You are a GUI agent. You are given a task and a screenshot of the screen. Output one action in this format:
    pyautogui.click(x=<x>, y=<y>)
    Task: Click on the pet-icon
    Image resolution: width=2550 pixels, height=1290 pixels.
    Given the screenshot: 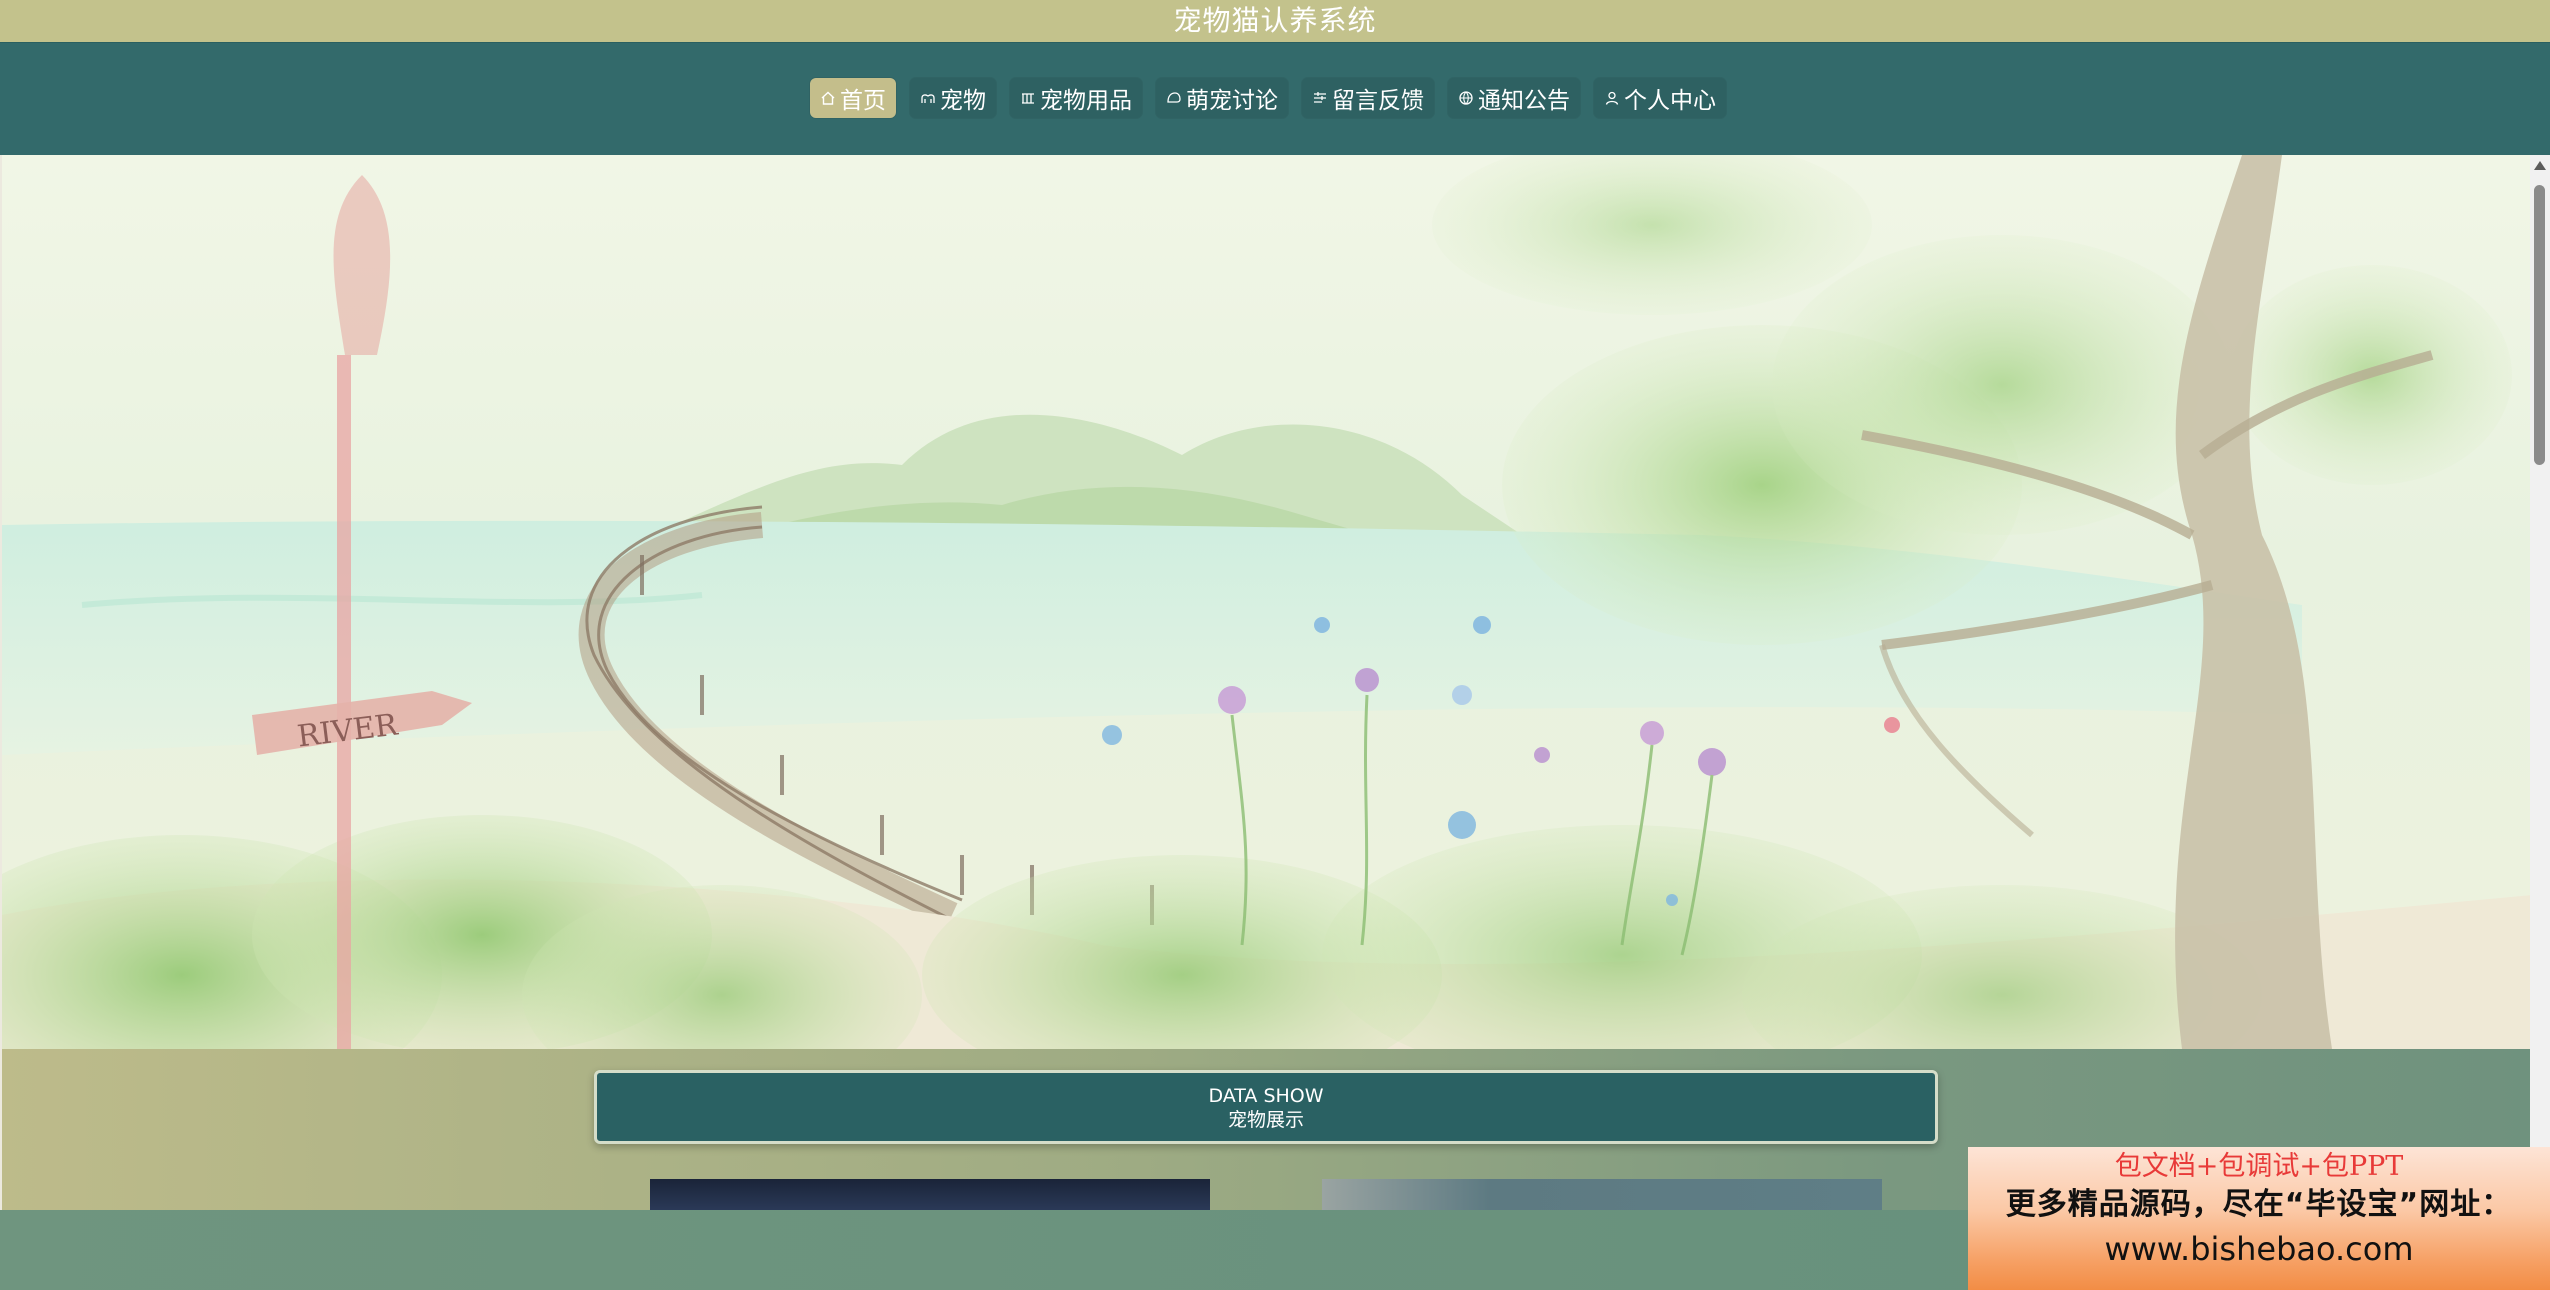 What is the action you would take?
    pyautogui.click(x=928, y=98)
    